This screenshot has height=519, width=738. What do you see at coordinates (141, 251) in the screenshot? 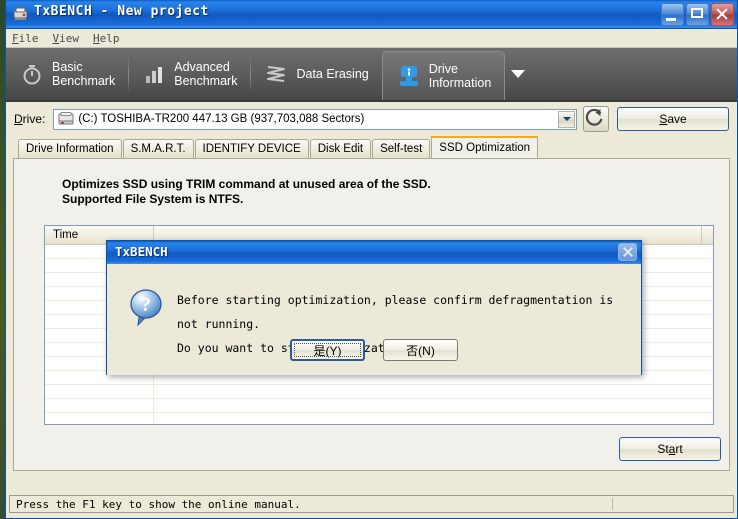
I see `dialog-title: TxBENCH` at bounding box center [141, 251].